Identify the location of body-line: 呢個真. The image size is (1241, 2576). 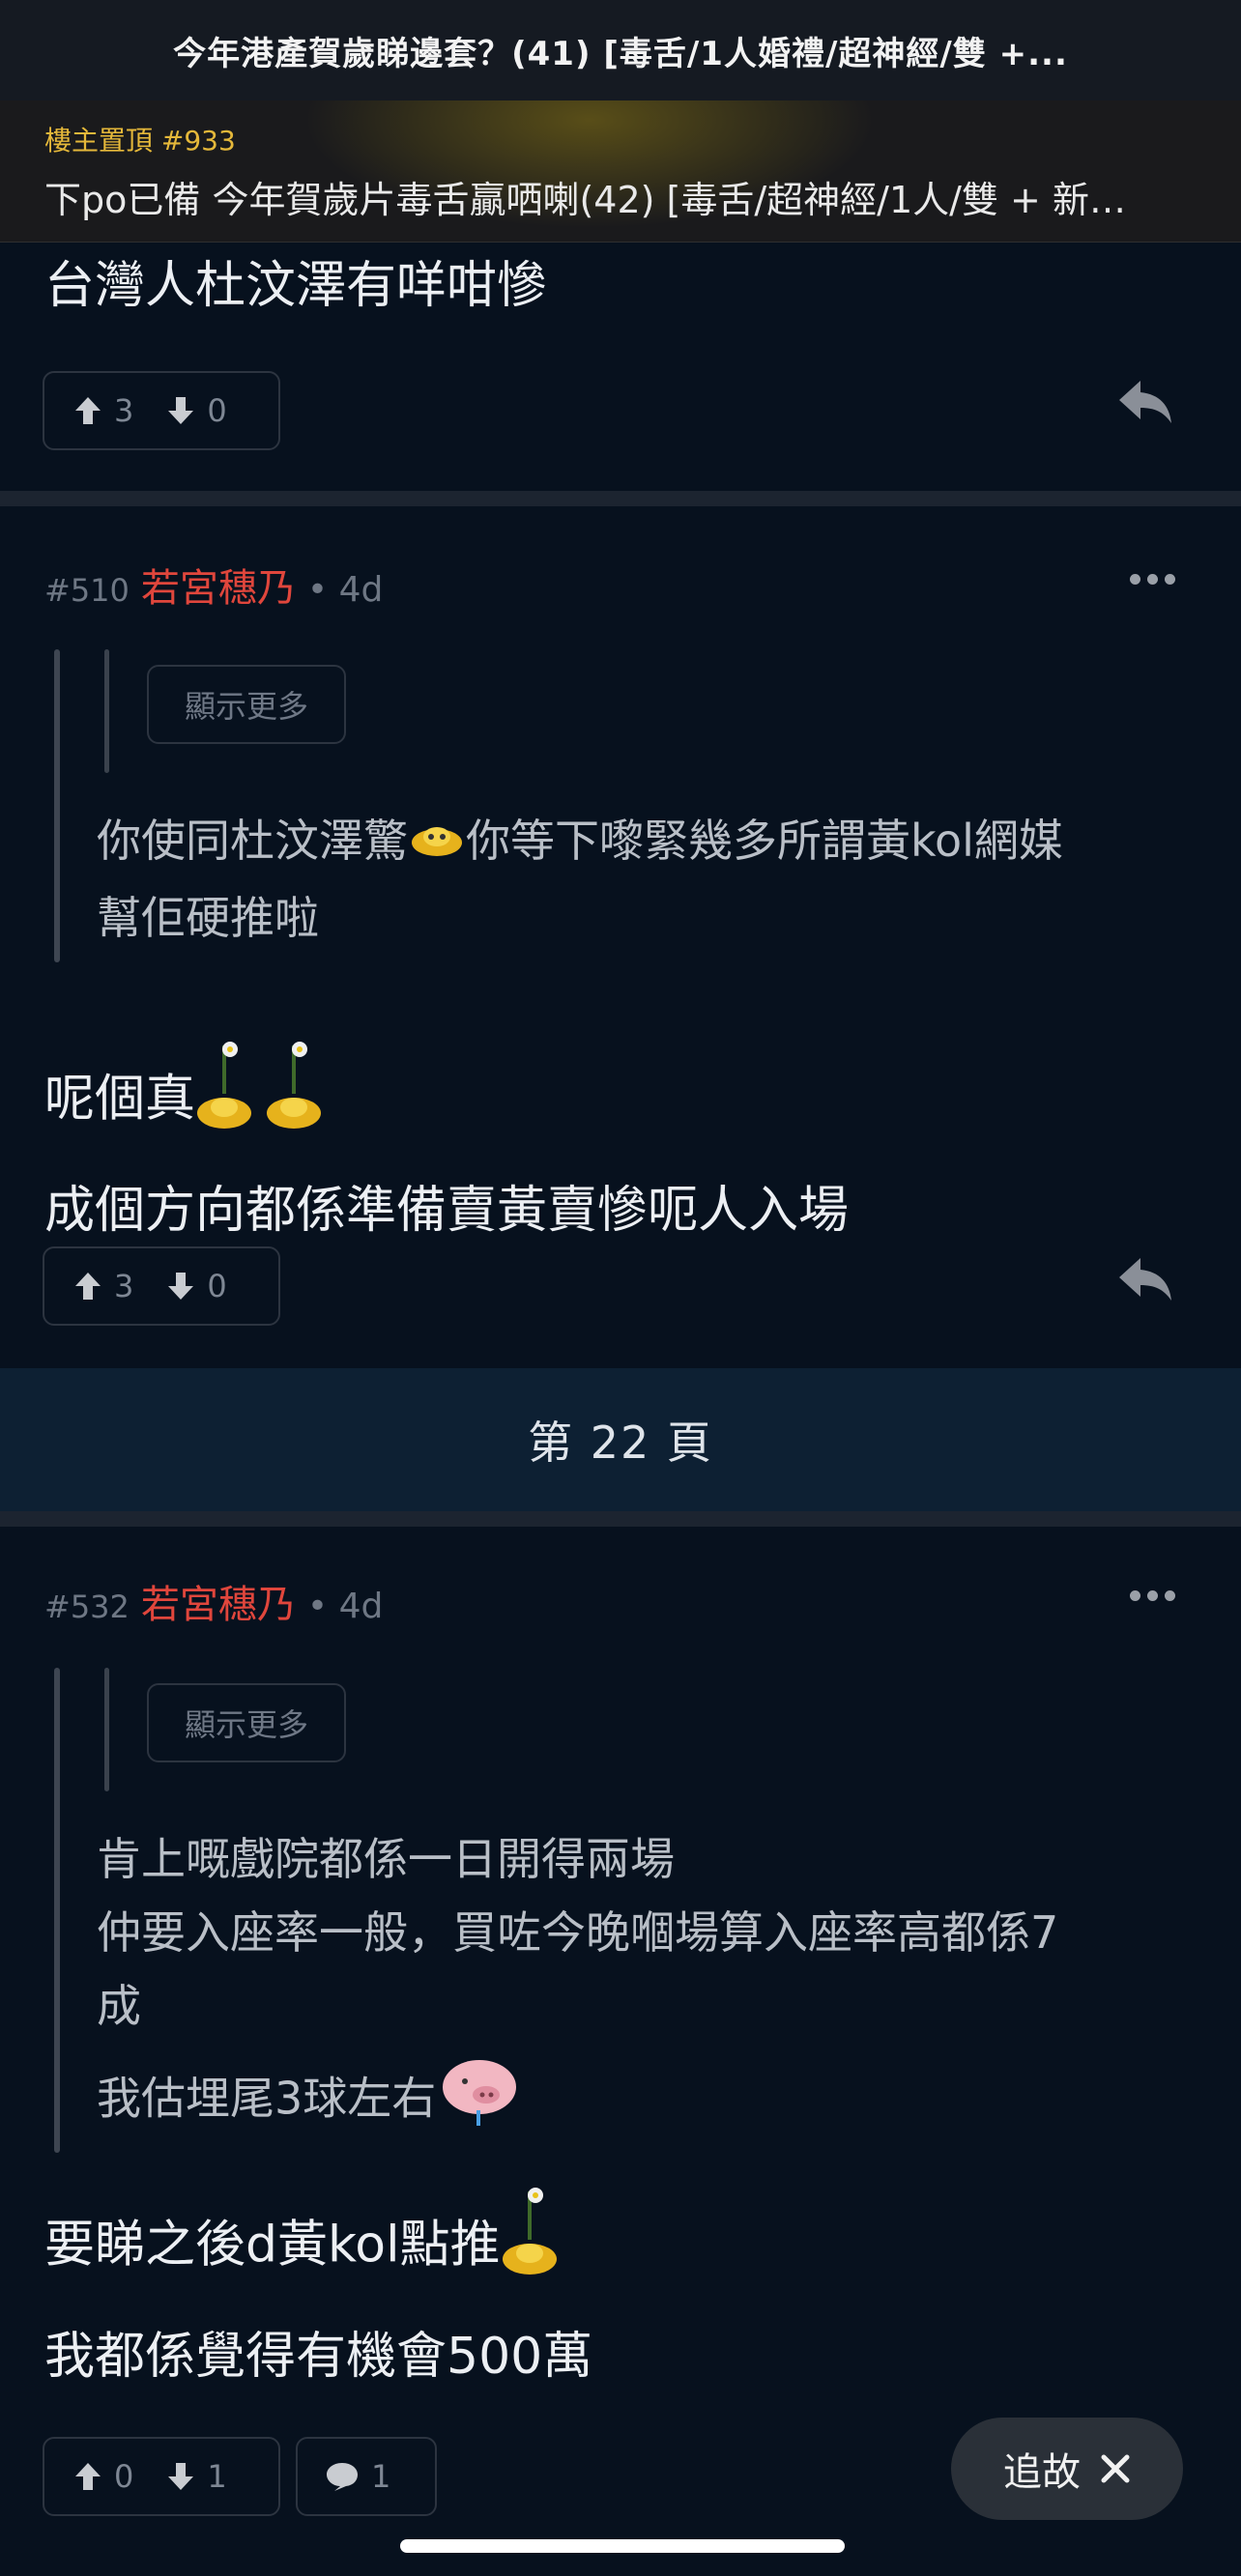
(120, 1100).